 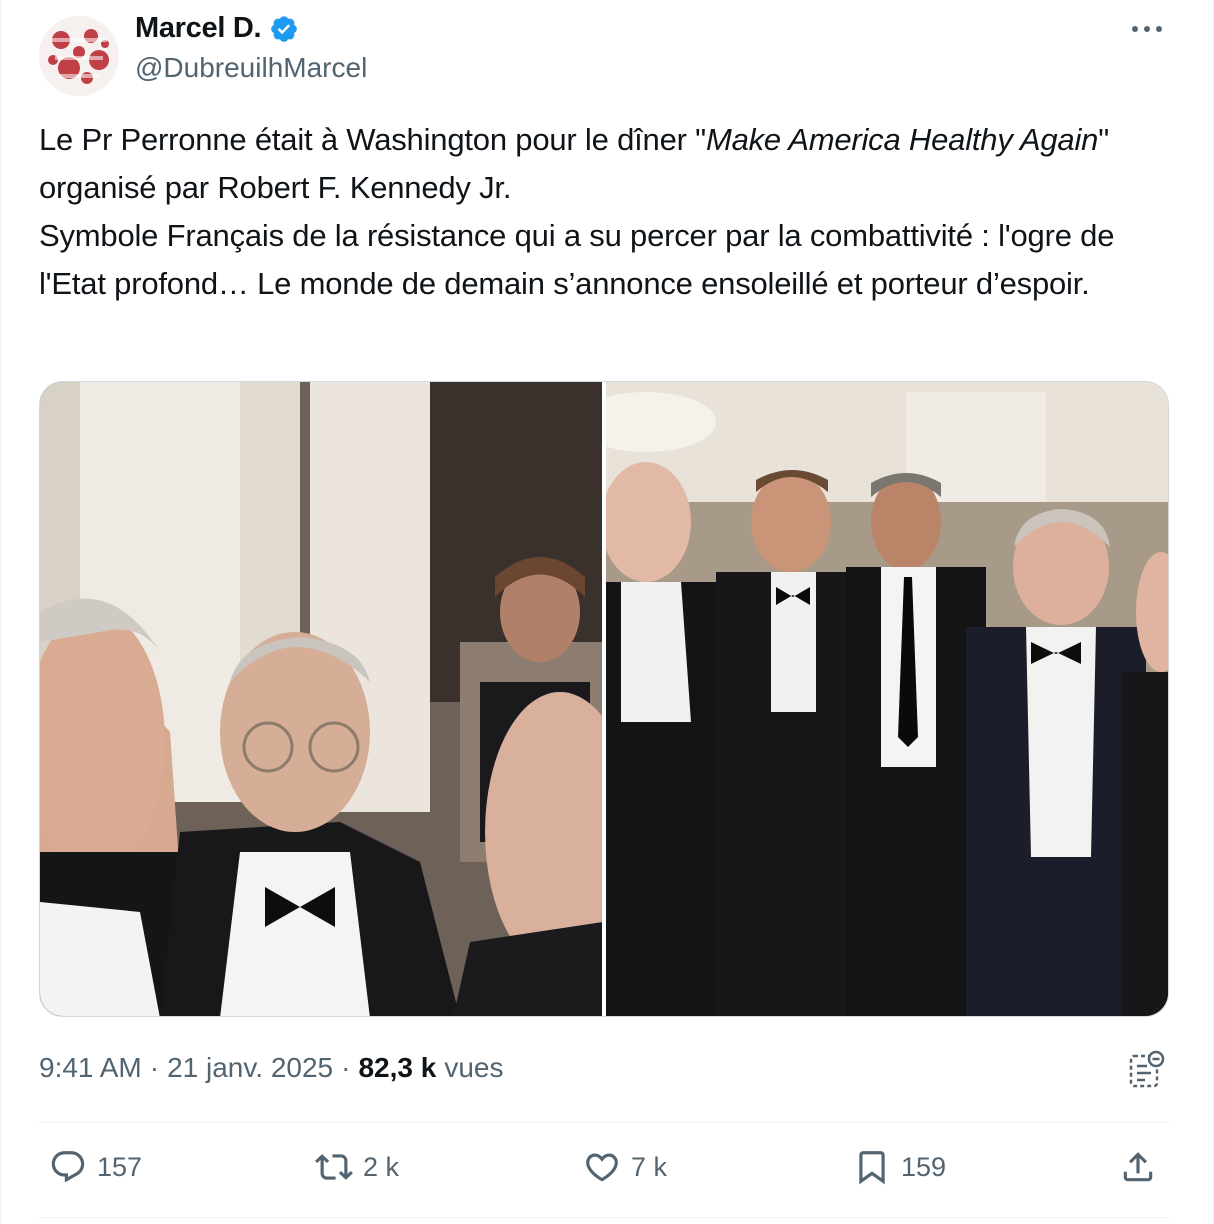 I want to click on repost-icon, so click(x=334, y=1167).